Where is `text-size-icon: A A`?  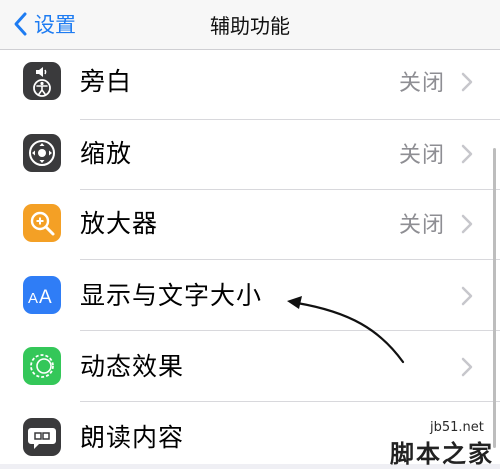
text-size-icon: A A is located at coordinates (42, 295).